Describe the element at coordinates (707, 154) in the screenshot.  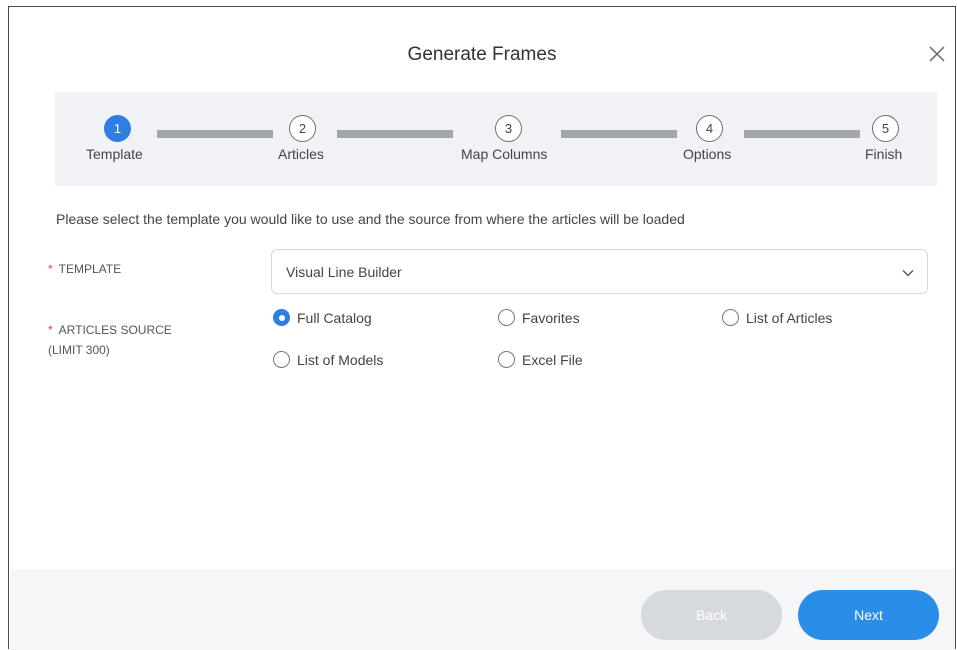
I see `step-4-label: Options` at that location.